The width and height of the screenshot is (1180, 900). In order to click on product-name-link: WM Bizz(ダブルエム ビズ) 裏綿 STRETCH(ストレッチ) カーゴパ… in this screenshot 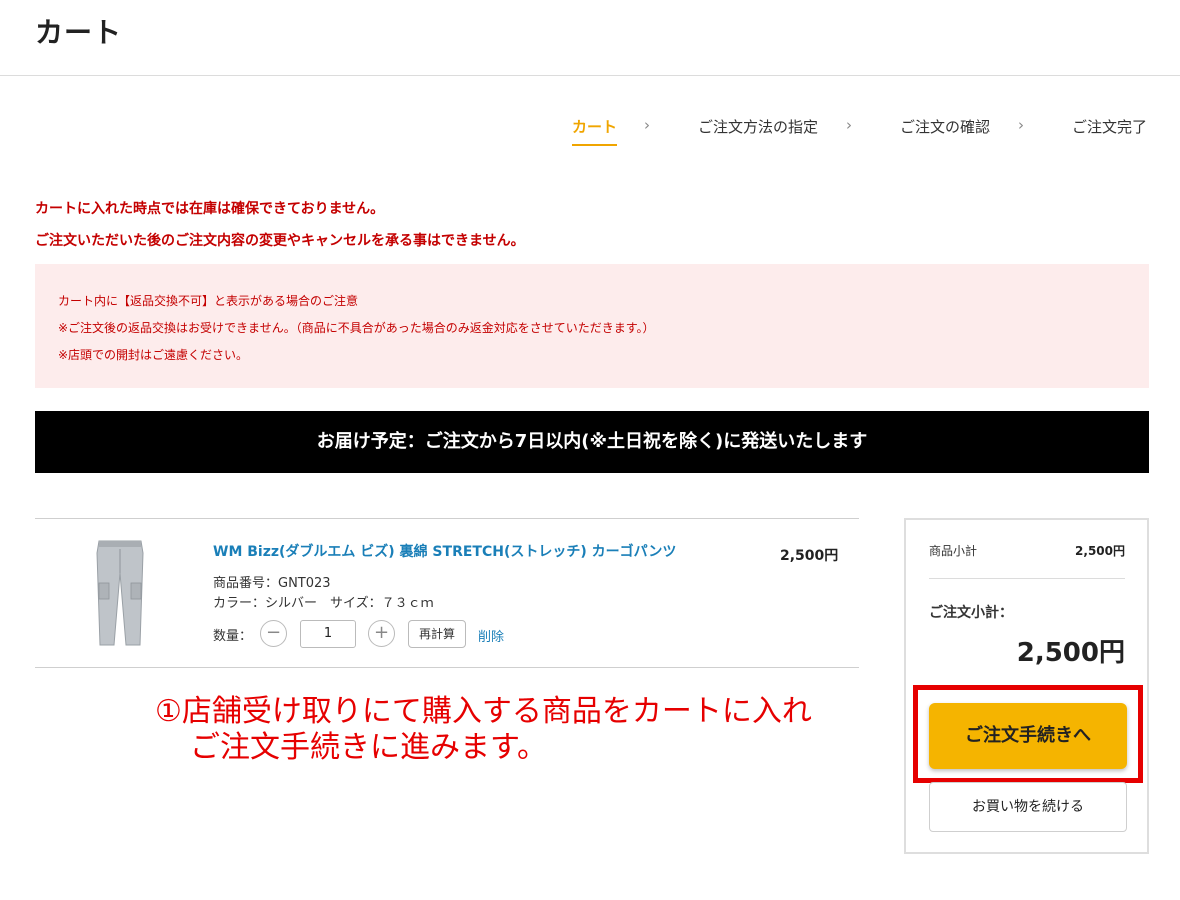, I will do `click(444, 551)`.